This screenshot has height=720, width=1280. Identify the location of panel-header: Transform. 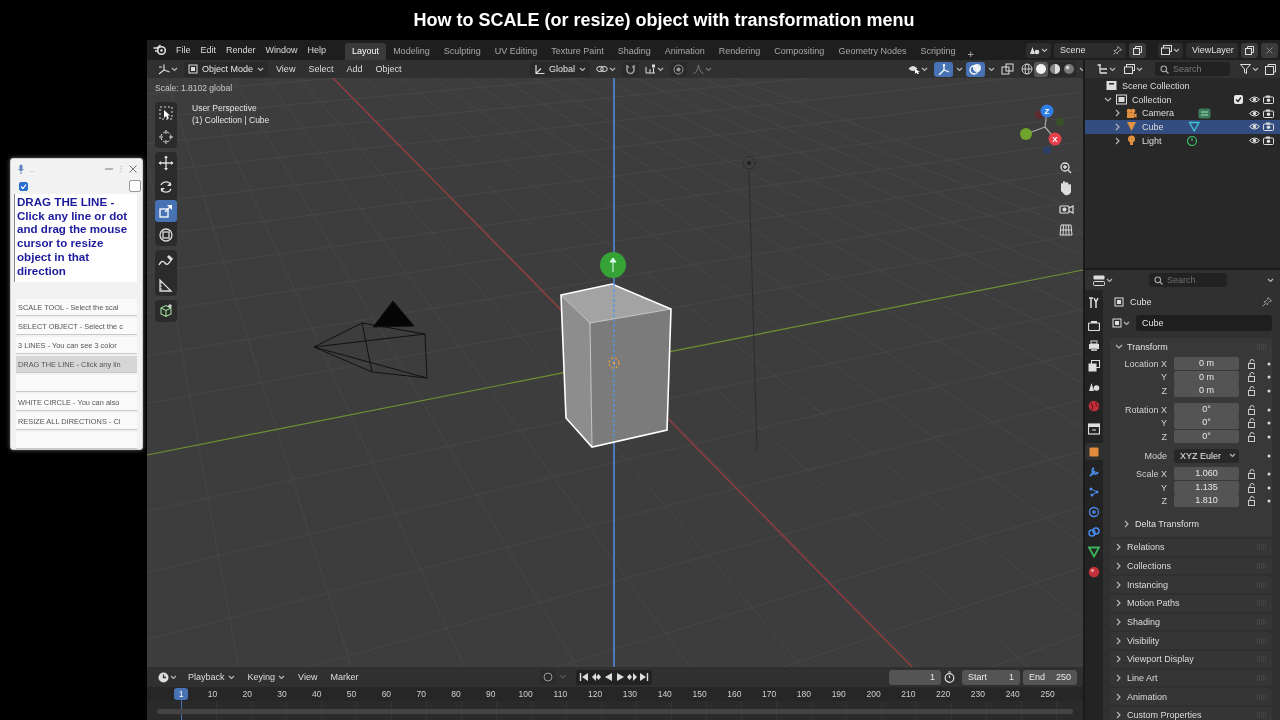
(1191, 346).